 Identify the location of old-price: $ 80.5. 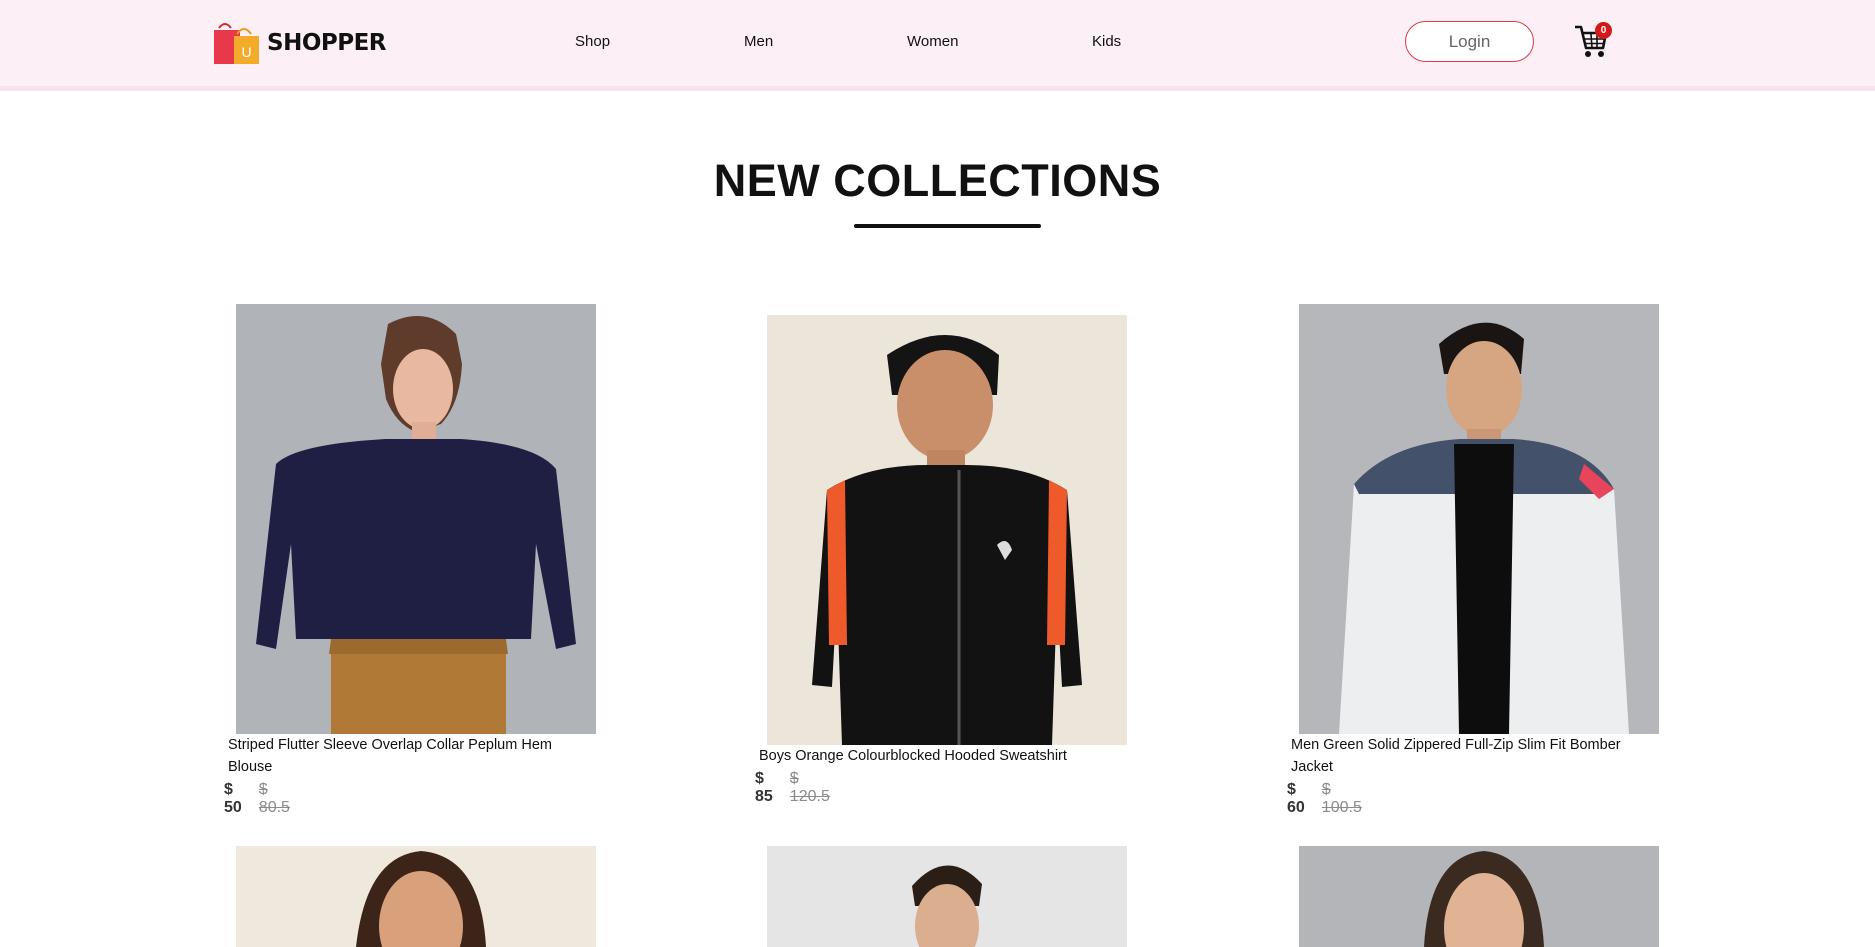
(274, 798).